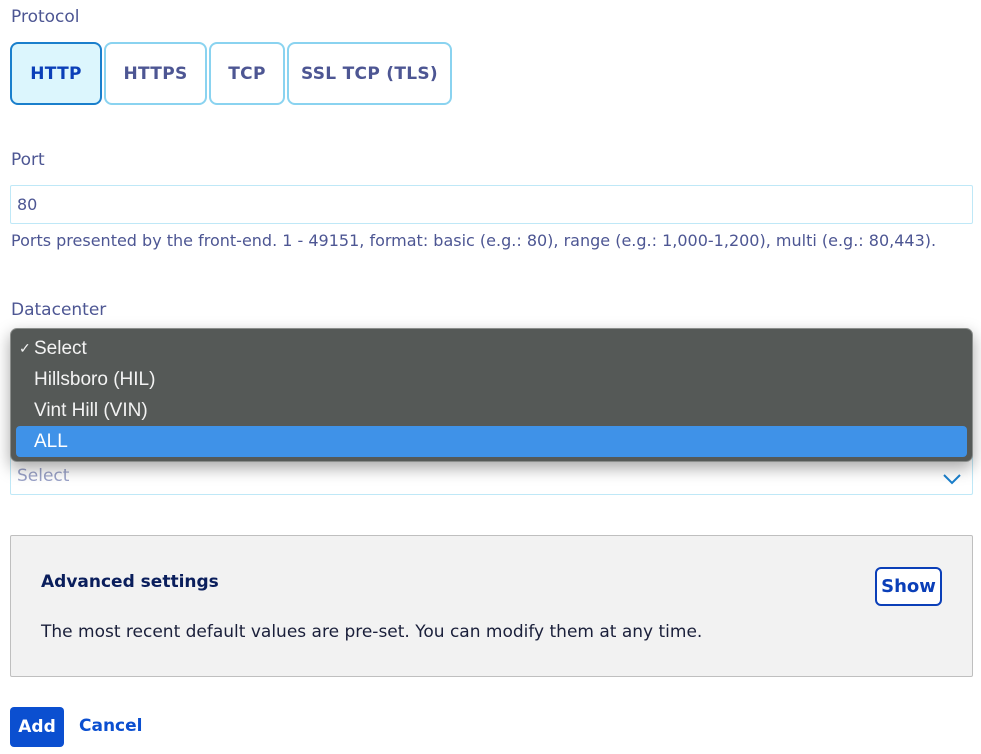 This screenshot has height=754, width=981. Describe the element at coordinates (91, 410) in the screenshot. I see `dropdown-option-label: Vint Hill (VIN)` at that location.